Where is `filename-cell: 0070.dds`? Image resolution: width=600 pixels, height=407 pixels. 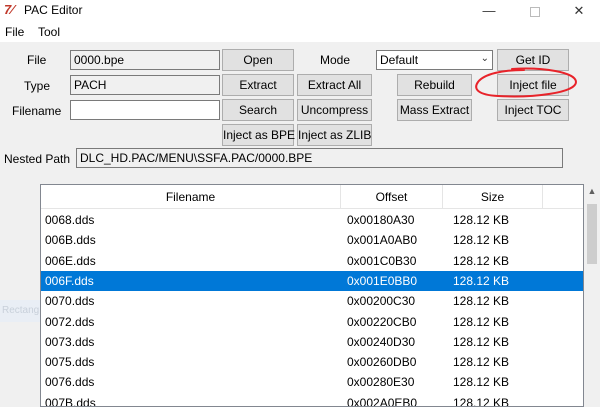 filename-cell: 0070.dds is located at coordinates (70, 301).